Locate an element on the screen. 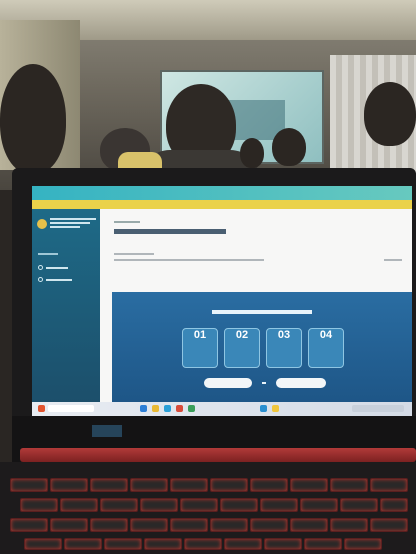 This screenshot has height=554, width=416. sidebar is located at coordinates (66, 305).